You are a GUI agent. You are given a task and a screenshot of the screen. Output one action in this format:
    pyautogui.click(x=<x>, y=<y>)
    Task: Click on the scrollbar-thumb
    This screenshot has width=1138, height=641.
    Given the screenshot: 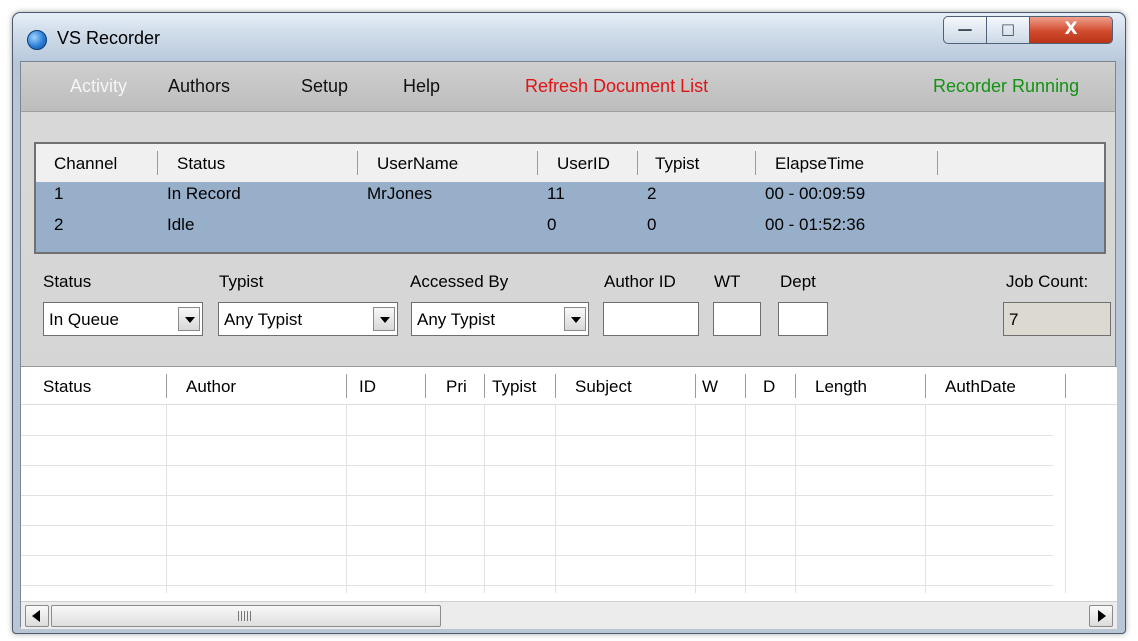 What is the action you would take?
    pyautogui.click(x=246, y=616)
    